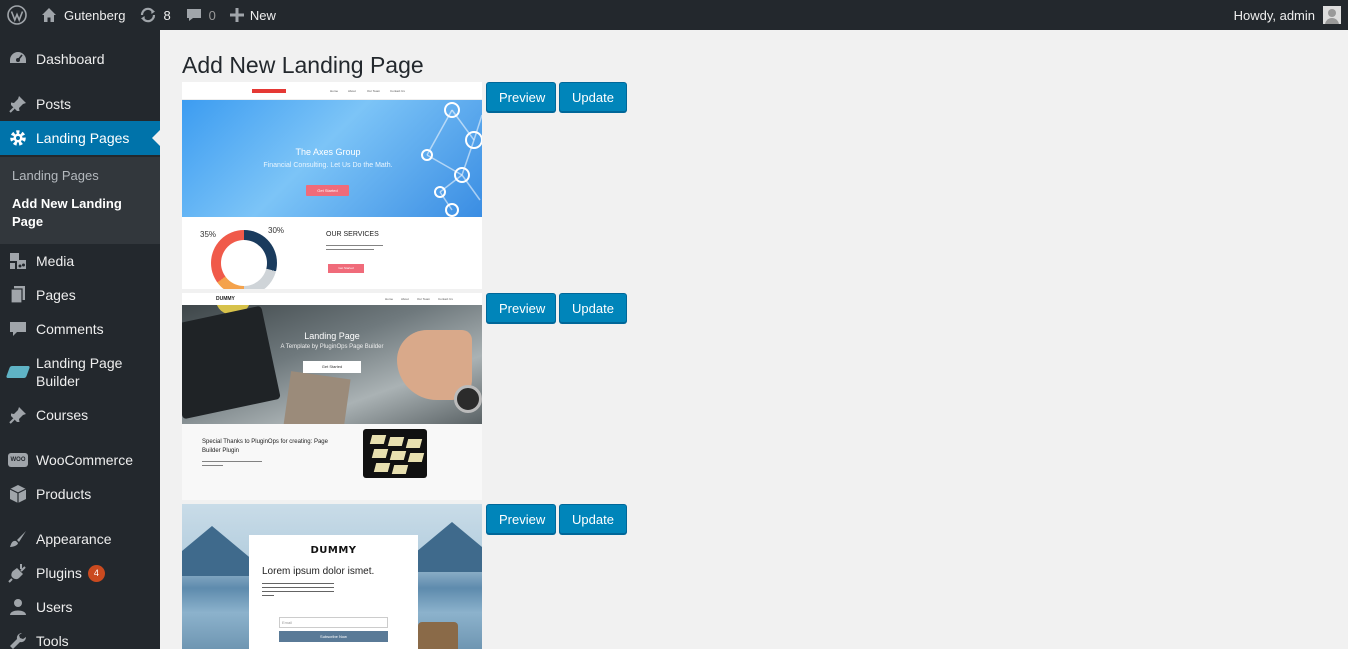 This screenshot has width=1348, height=649. What do you see at coordinates (156, 138) in the screenshot?
I see `current-menu-arrow` at bounding box center [156, 138].